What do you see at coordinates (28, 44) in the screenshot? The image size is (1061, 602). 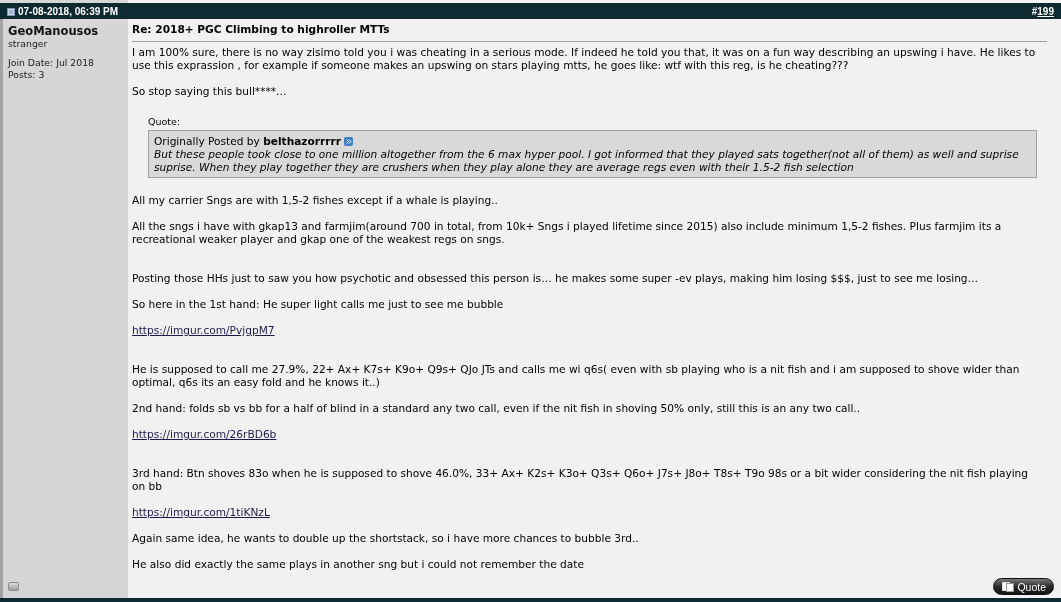 I see `user-rank: stranger` at bounding box center [28, 44].